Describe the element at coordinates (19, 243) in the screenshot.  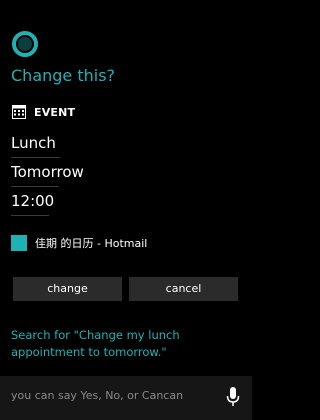
I see `calendar-color-swatch` at that location.